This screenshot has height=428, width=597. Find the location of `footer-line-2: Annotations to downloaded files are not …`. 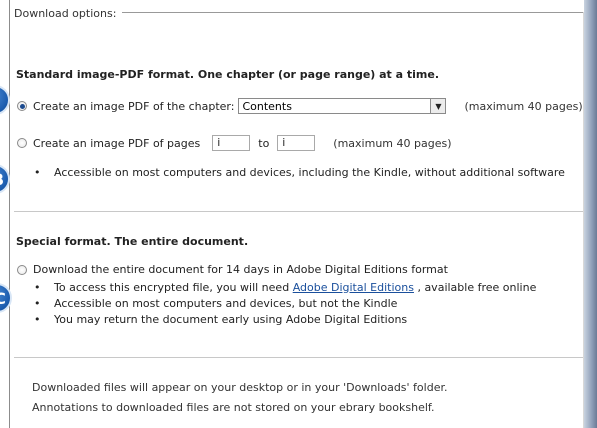

footer-line-2: Annotations to downloaded files are not … is located at coordinates (233, 407).